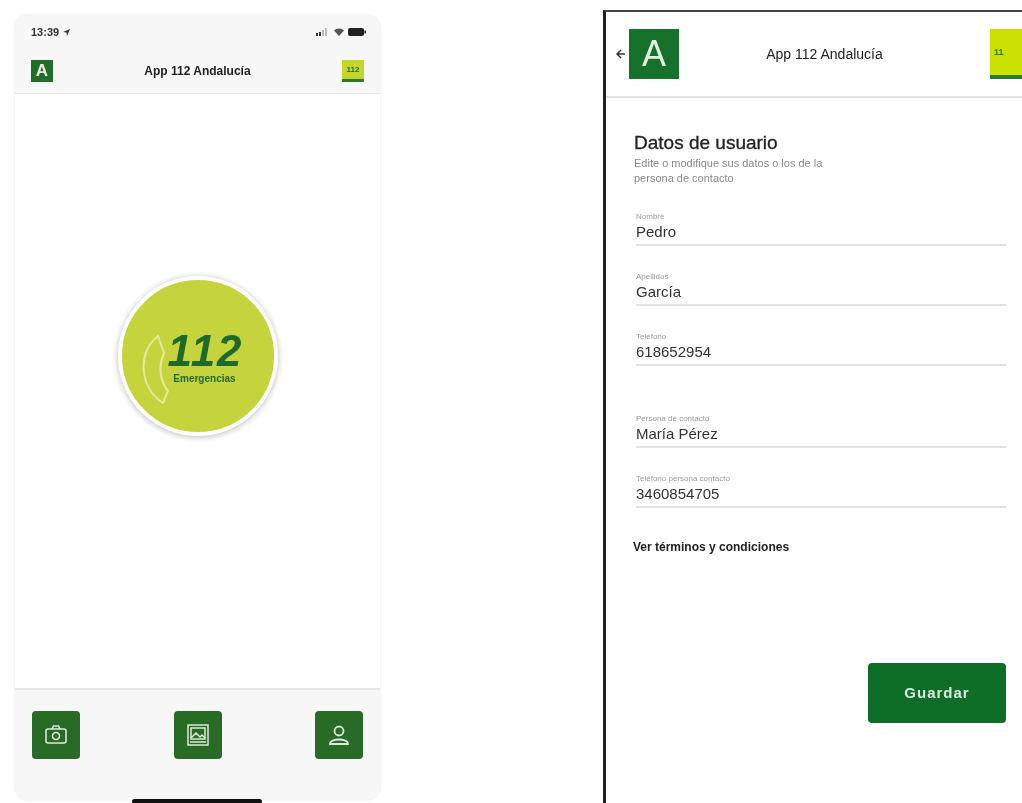 This screenshot has height=803, width=1022. I want to click on text-field: Teléfono persona contacto 3460854705, so click(821, 484).